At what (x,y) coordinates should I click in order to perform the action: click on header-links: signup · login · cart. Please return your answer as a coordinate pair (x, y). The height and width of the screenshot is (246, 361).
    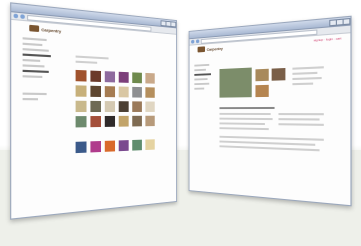
    Looking at the image, I should click on (328, 39).